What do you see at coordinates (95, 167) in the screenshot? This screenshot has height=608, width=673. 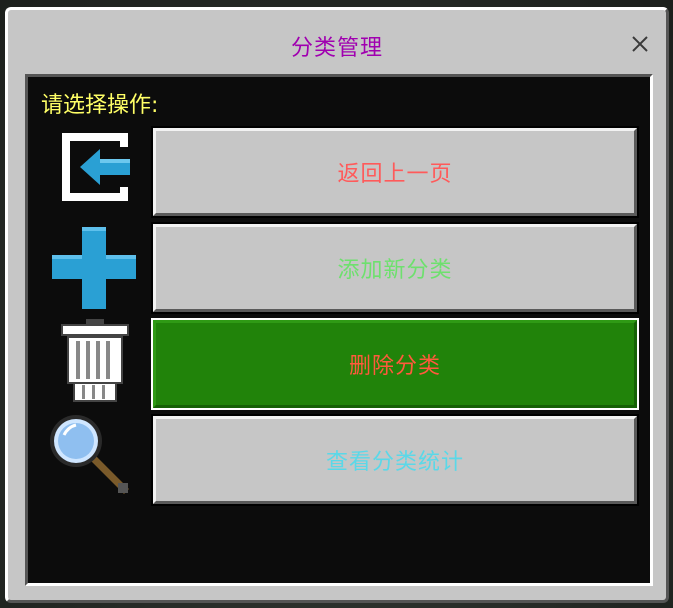 I see `back-arrow-icon` at bounding box center [95, 167].